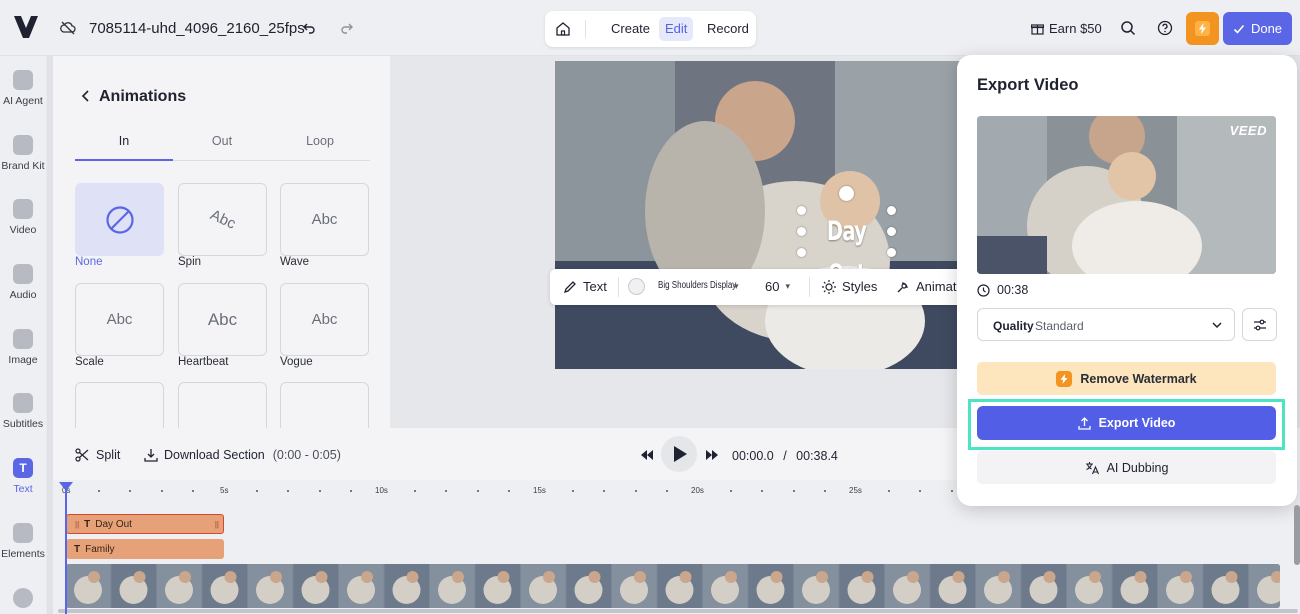  I want to click on panel-title: Animations, so click(143, 96).